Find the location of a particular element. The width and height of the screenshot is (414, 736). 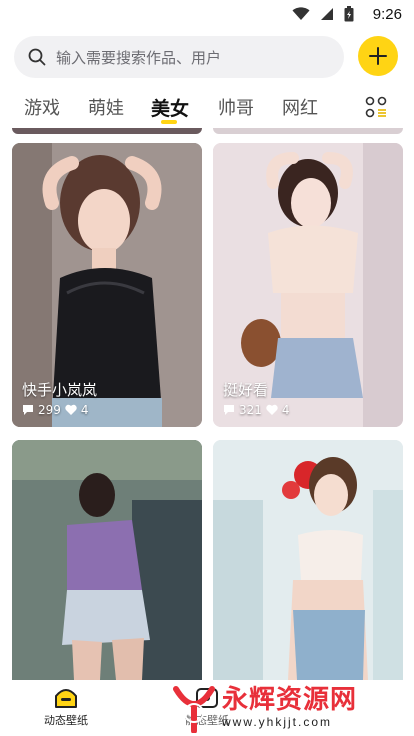

battery-icon is located at coordinates (349, 14).